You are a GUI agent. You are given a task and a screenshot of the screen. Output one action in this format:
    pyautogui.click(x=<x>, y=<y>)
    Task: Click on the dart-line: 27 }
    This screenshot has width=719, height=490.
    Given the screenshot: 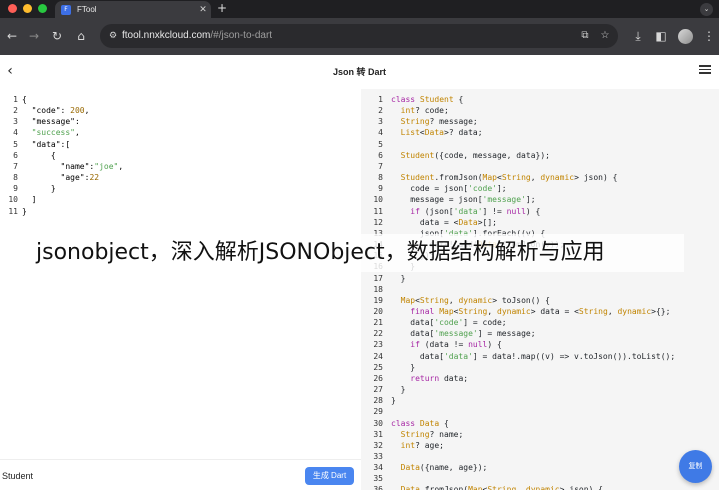 What is the action you would take?
    pyautogui.click(x=522, y=389)
    